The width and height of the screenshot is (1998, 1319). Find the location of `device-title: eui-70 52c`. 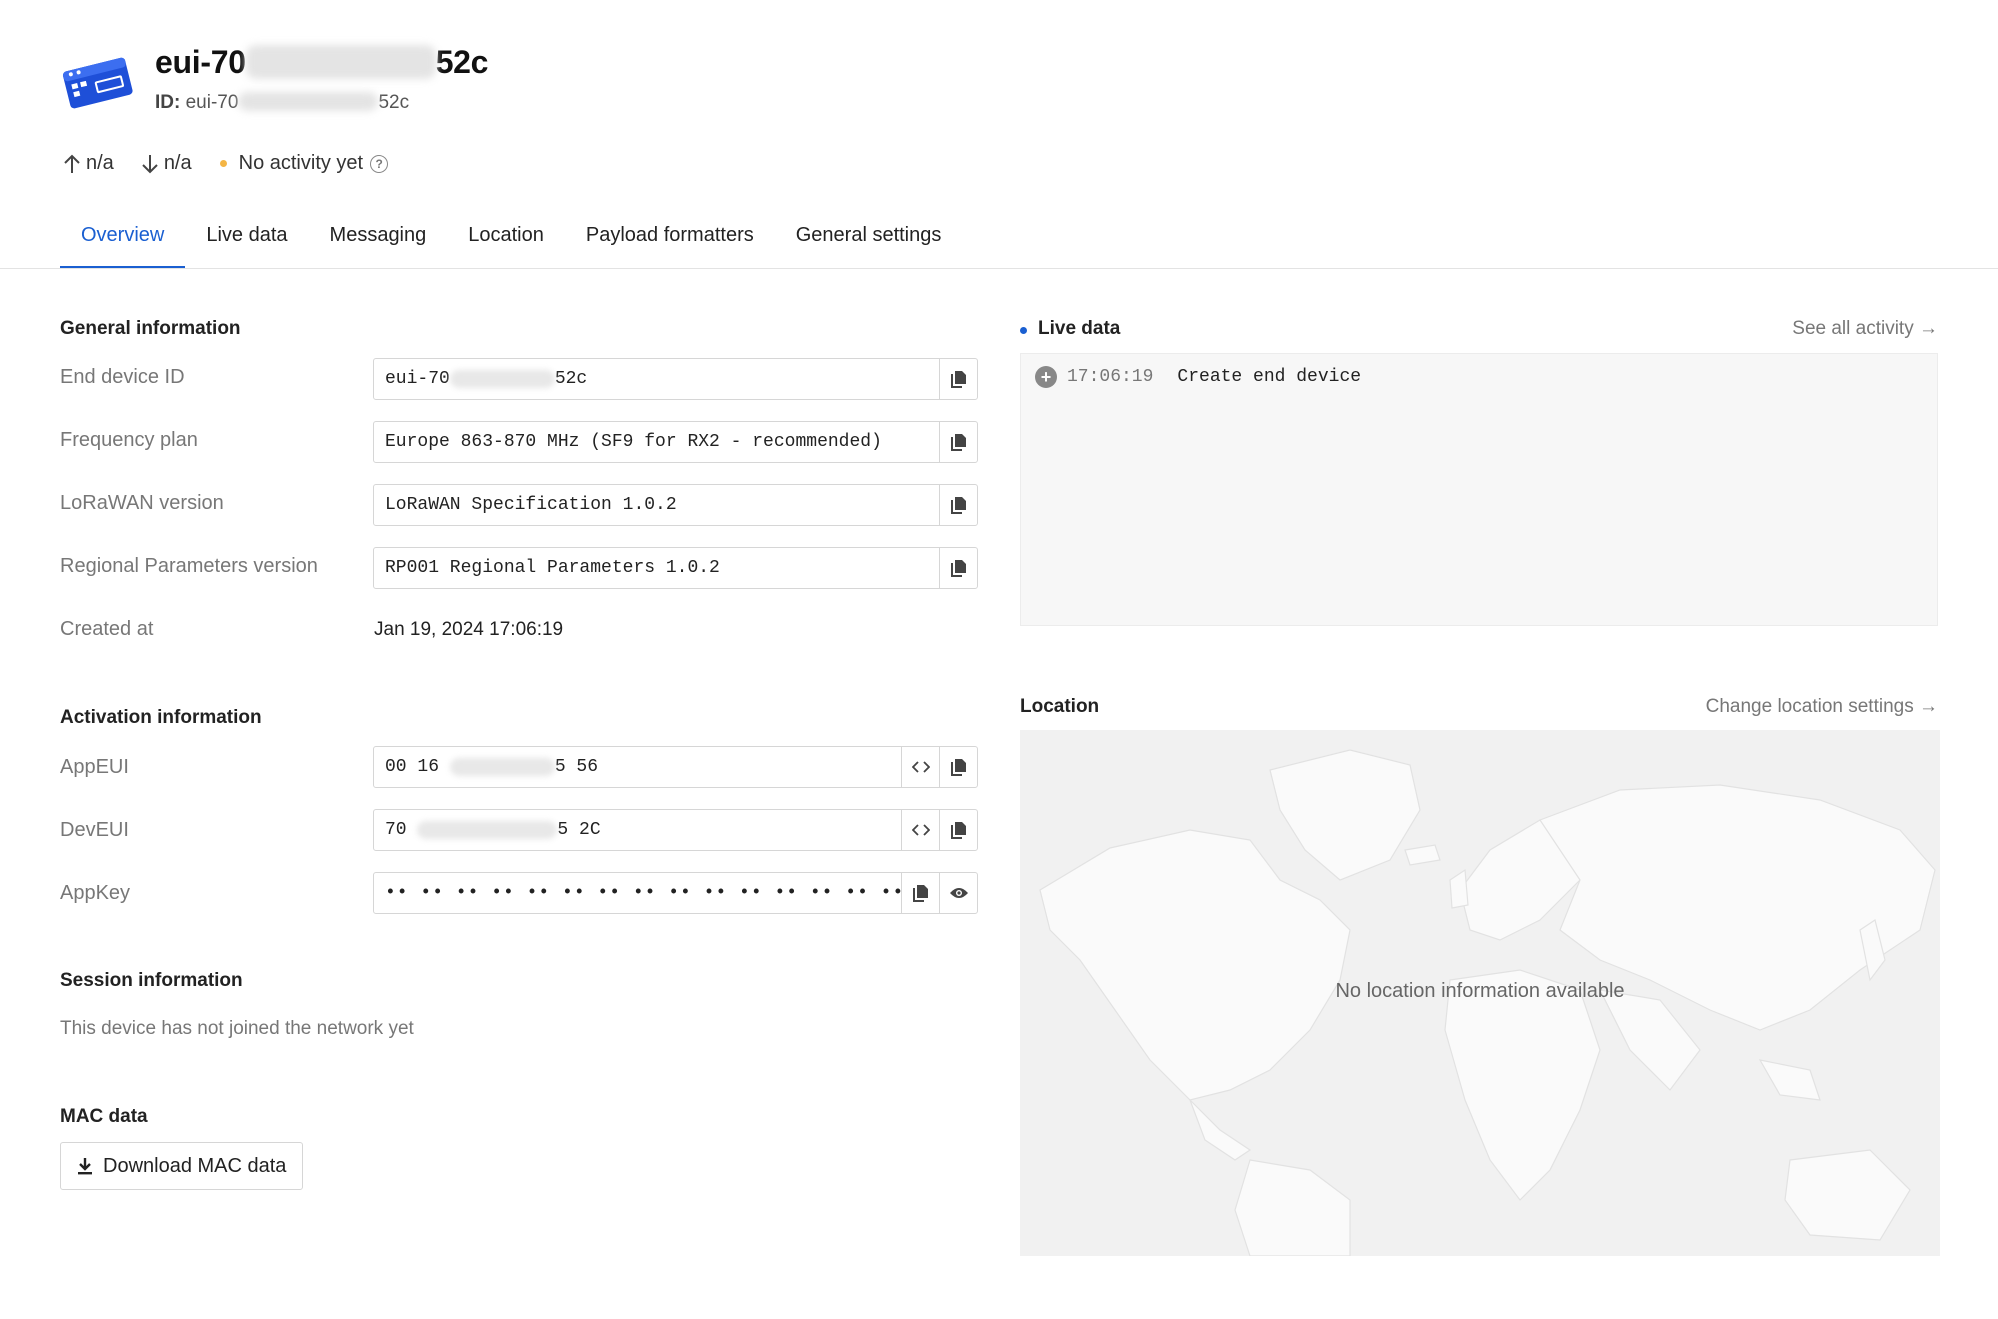

device-title: eui-70 52c is located at coordinates (321, 62).